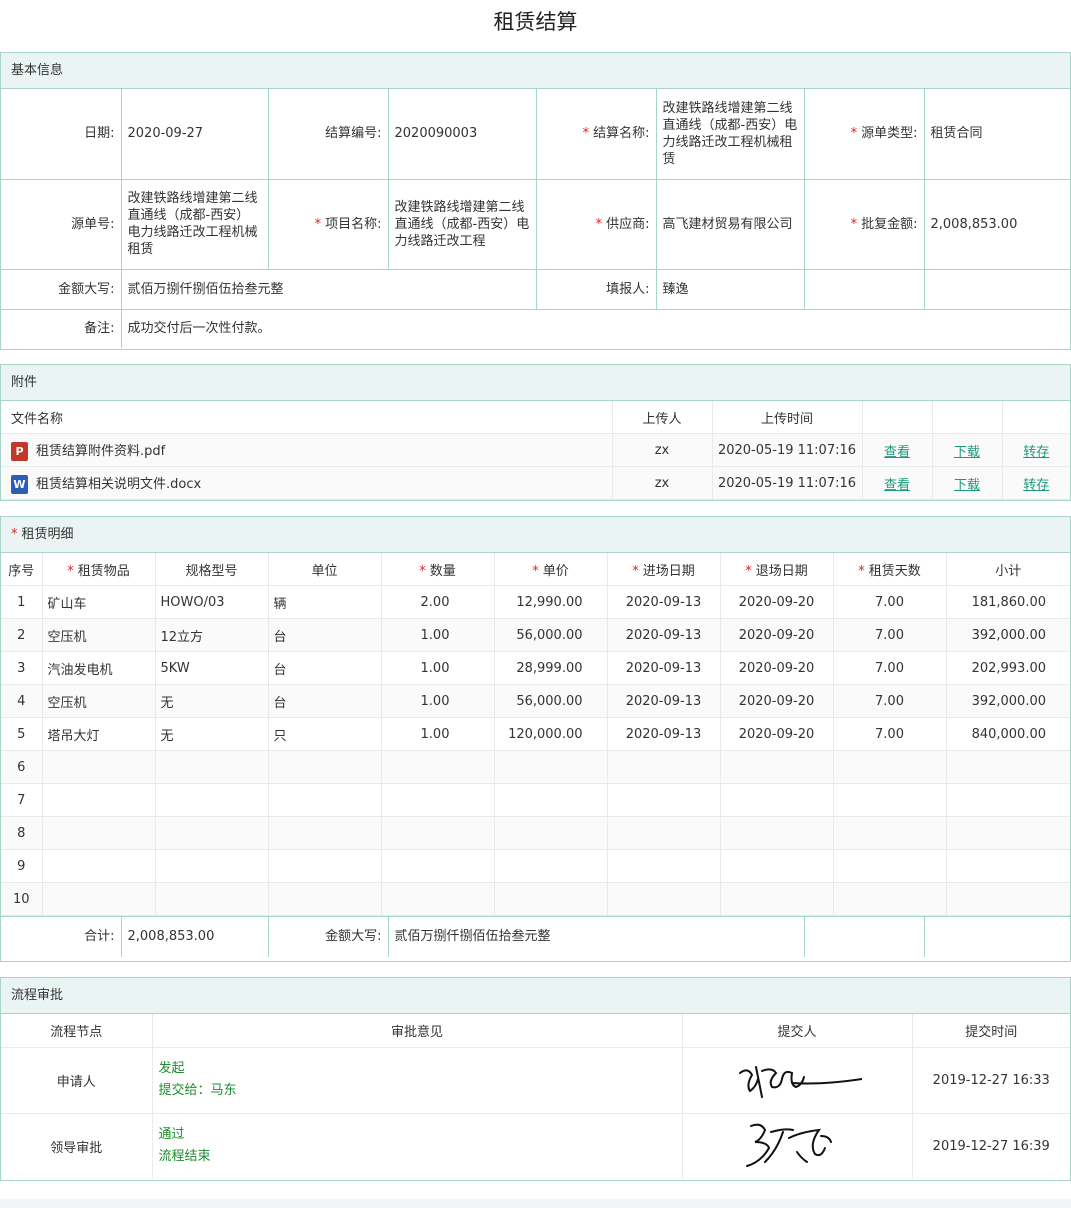 The image size is (1071, 1208). What do you see at coordinates (99, 701) in the screenshot?
I see `detail-cell-item: 空压机` at bounding box center [99, 701].